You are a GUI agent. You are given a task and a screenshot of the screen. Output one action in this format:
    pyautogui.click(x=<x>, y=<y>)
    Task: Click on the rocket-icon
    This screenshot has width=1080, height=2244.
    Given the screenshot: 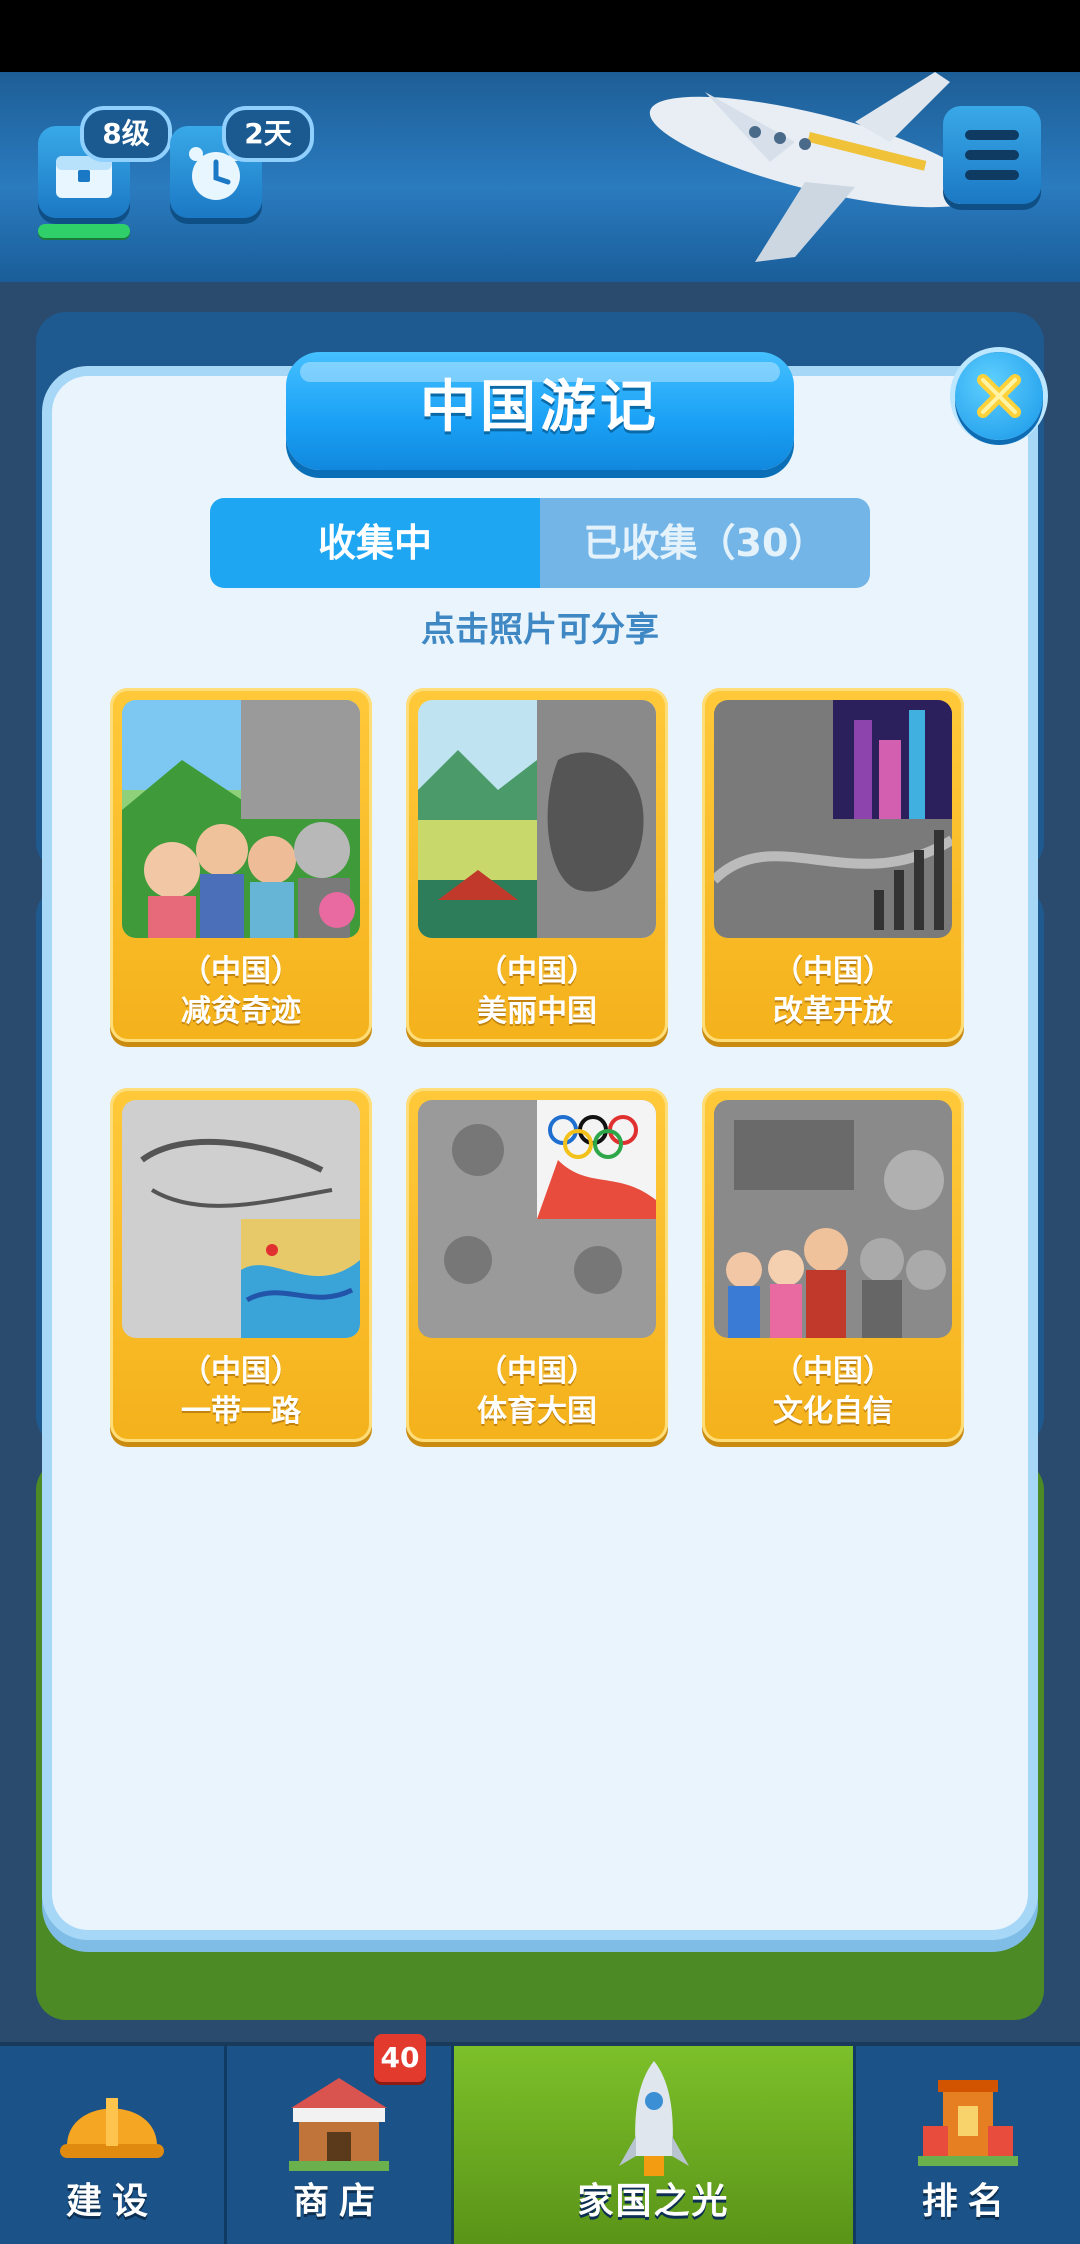 What is the action you would take?
    pyautogui.click(x=653, y=2118)
    